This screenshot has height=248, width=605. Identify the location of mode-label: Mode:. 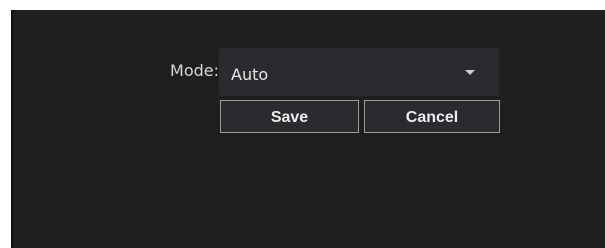
(194, 70).